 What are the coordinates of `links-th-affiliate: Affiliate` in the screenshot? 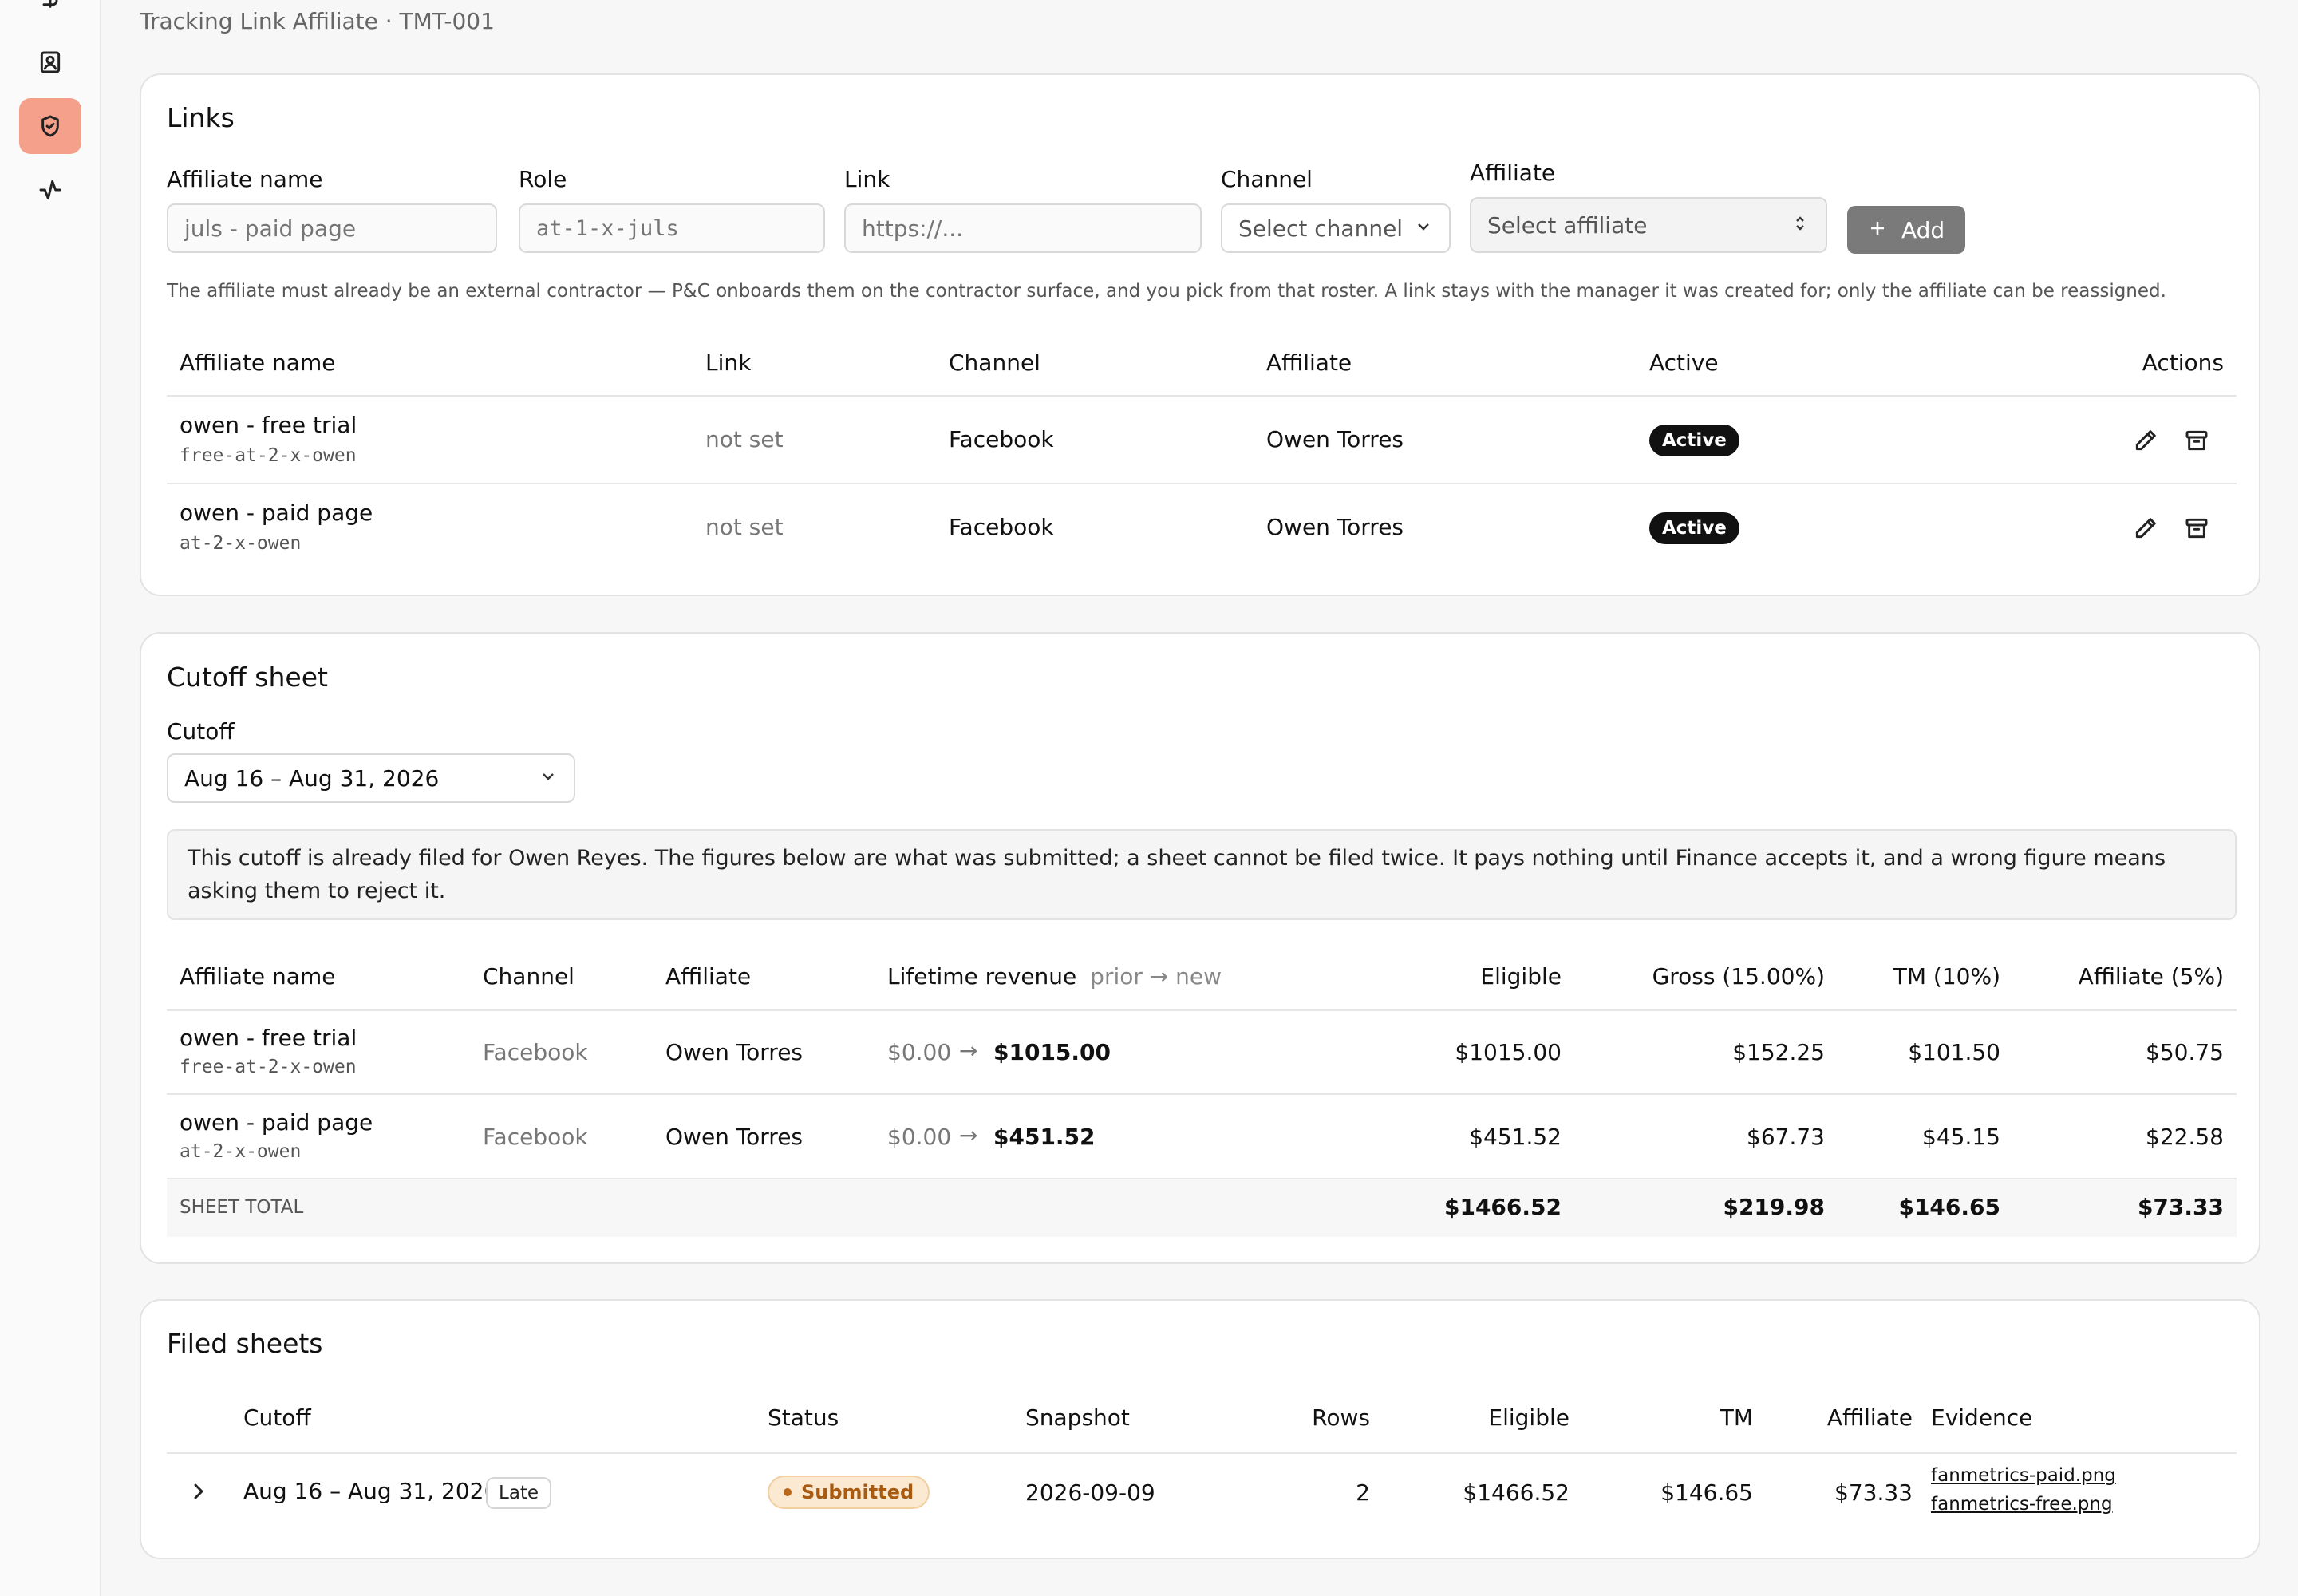 It's located at (1309, 363).